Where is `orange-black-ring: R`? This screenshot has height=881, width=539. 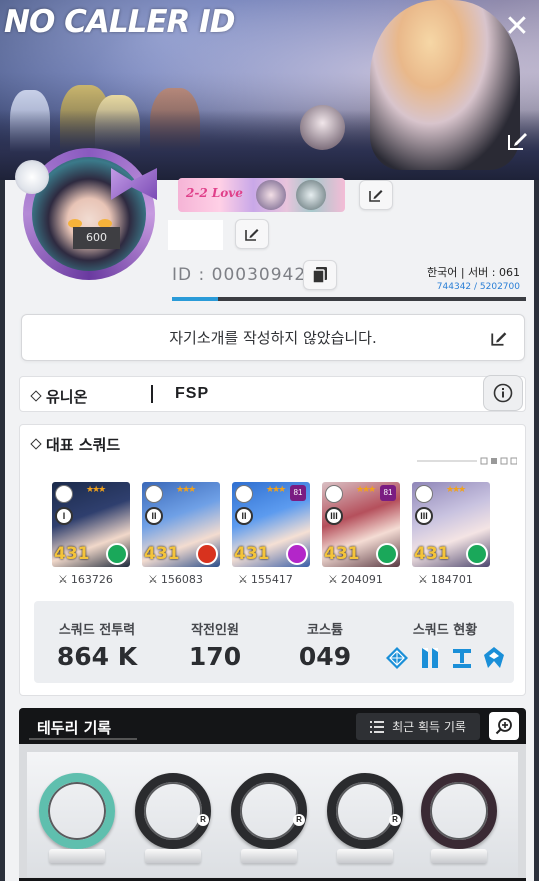
orange-black-ring: R is located at coordinates (269, 817).